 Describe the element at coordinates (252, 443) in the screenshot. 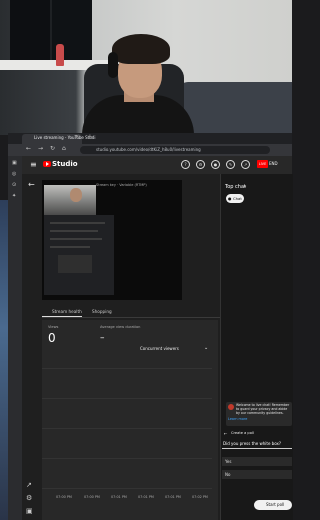

I see `poll-question-text: Did you press the white box?` at that location.